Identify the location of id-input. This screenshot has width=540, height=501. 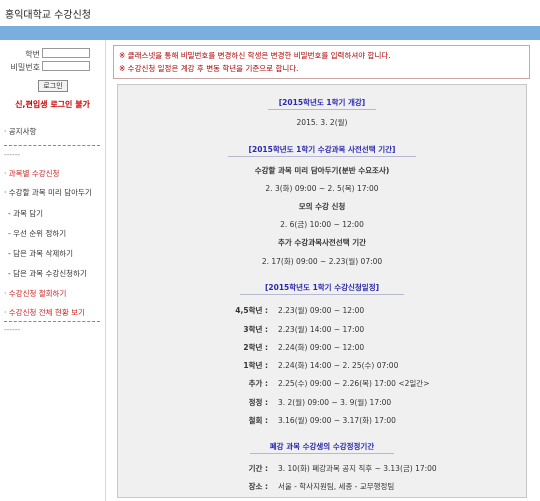
(66, 53).